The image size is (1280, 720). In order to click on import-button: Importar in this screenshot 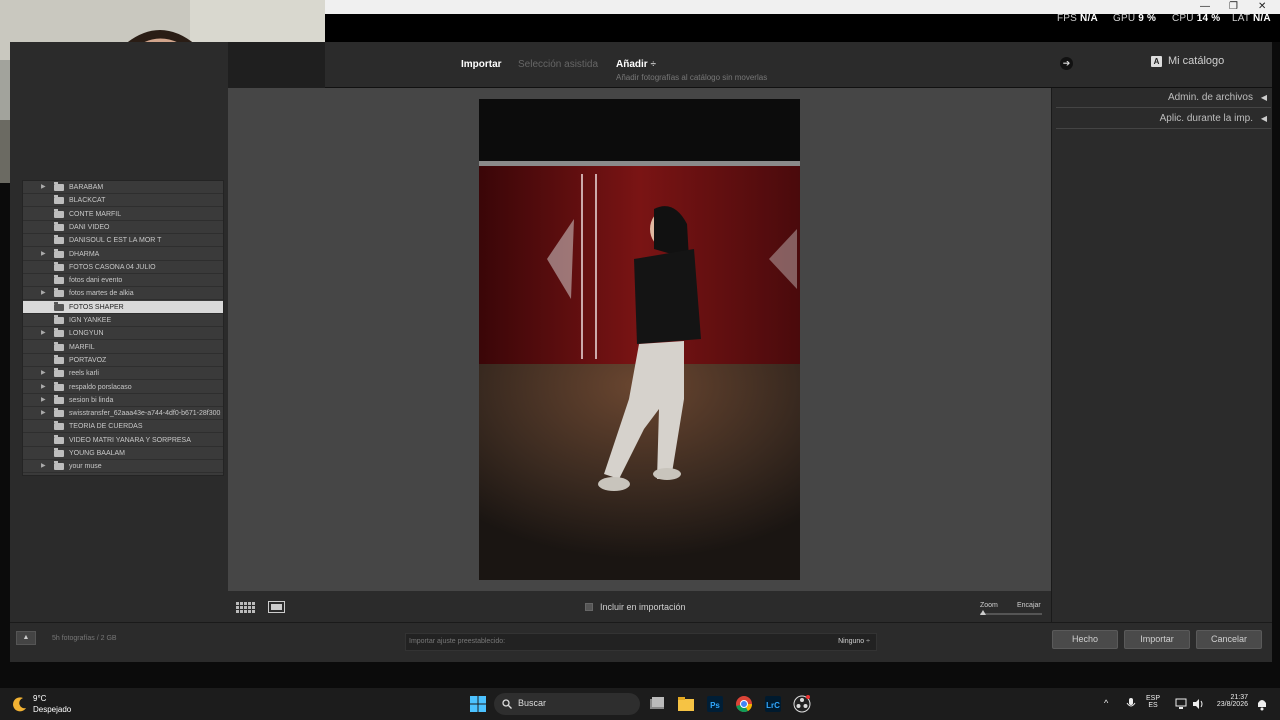, I will do `click(1157, 639)`.